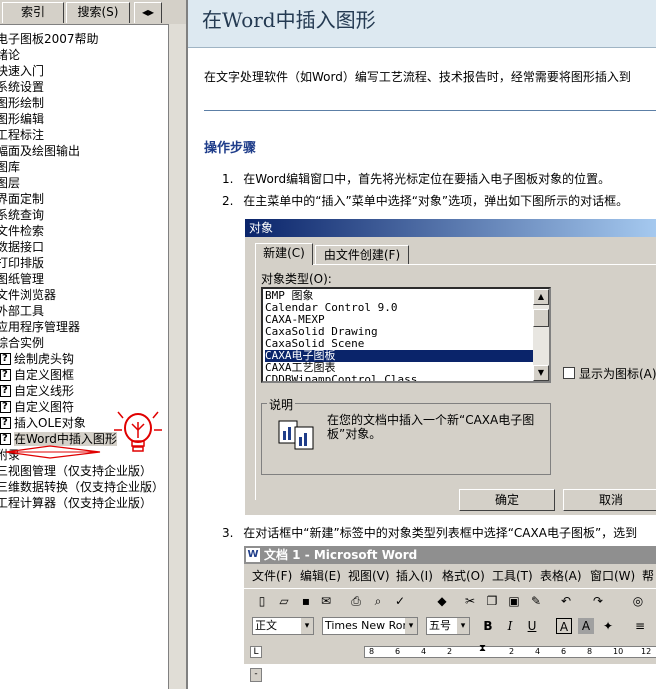 The height and width of the screenshot is (689, 656). What do you see at coordinates (148, 12) in the screenshot?
I see `tab-scroll-arrows: ◂▸` at bounding box center [148, 12].